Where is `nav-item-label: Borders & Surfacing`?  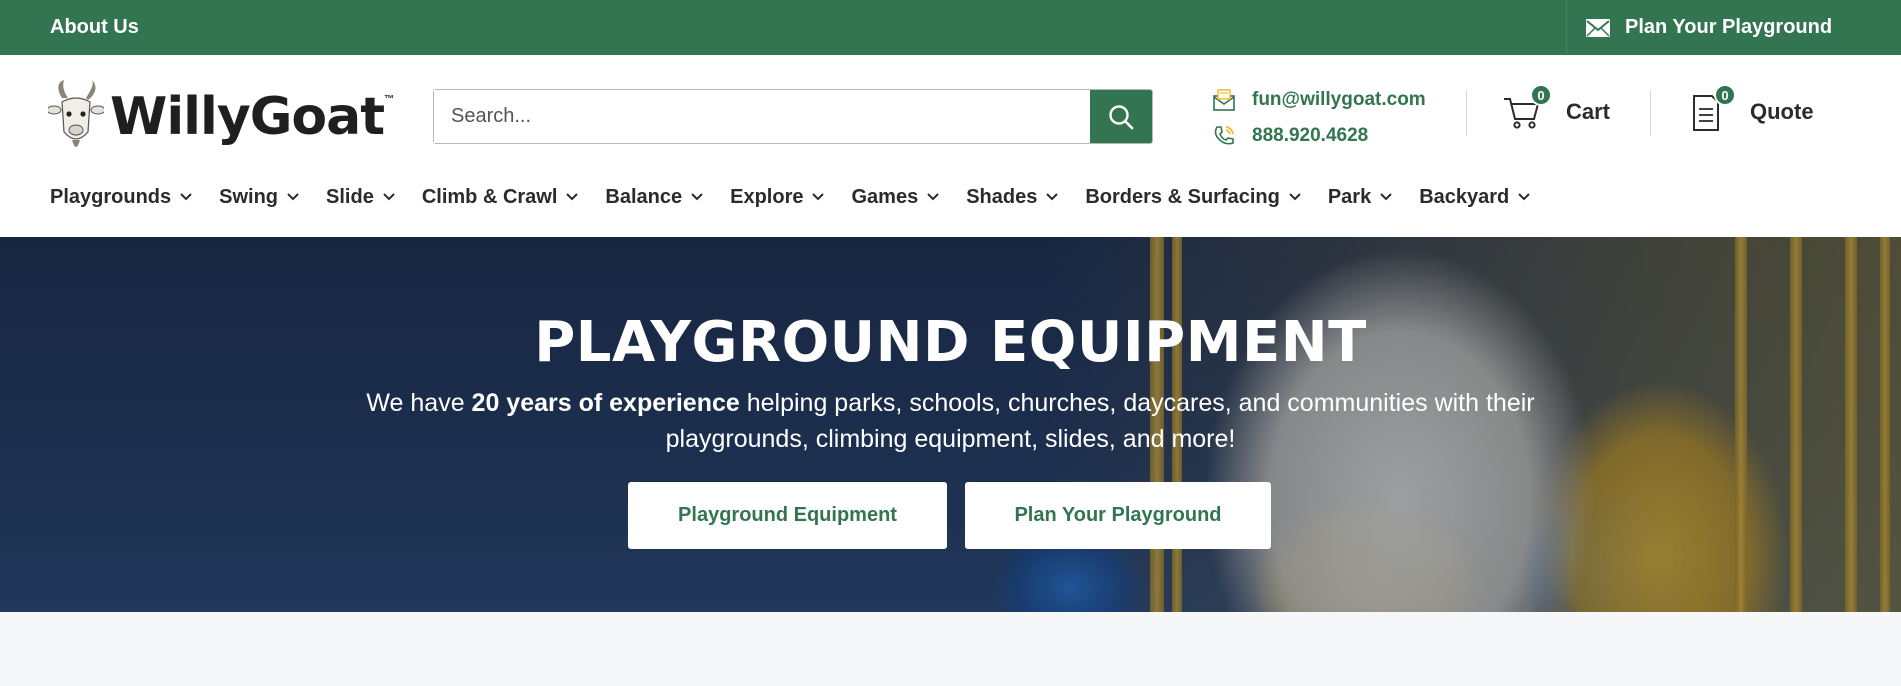
nav-item-label: Borders & Surfacing is located at coordinates (1182, 196).